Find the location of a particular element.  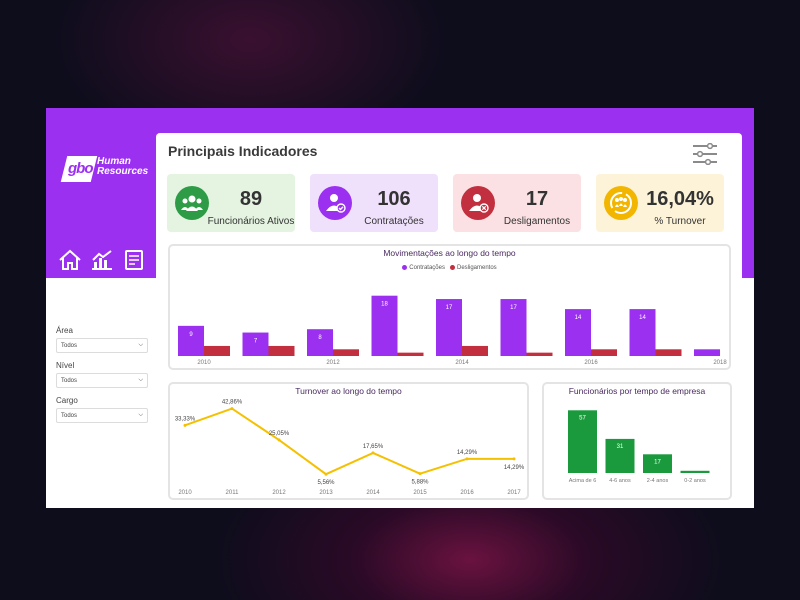

chart-icon is located at coordinates (102, 260).